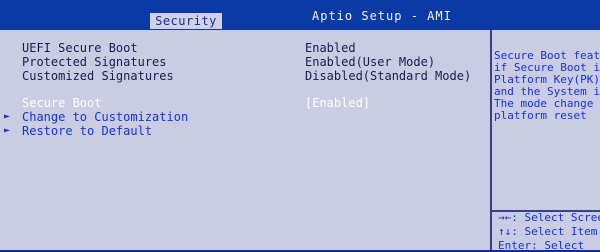  I want to click on key-hint-select-screen: →←: Select Scree, so click(549, 217).